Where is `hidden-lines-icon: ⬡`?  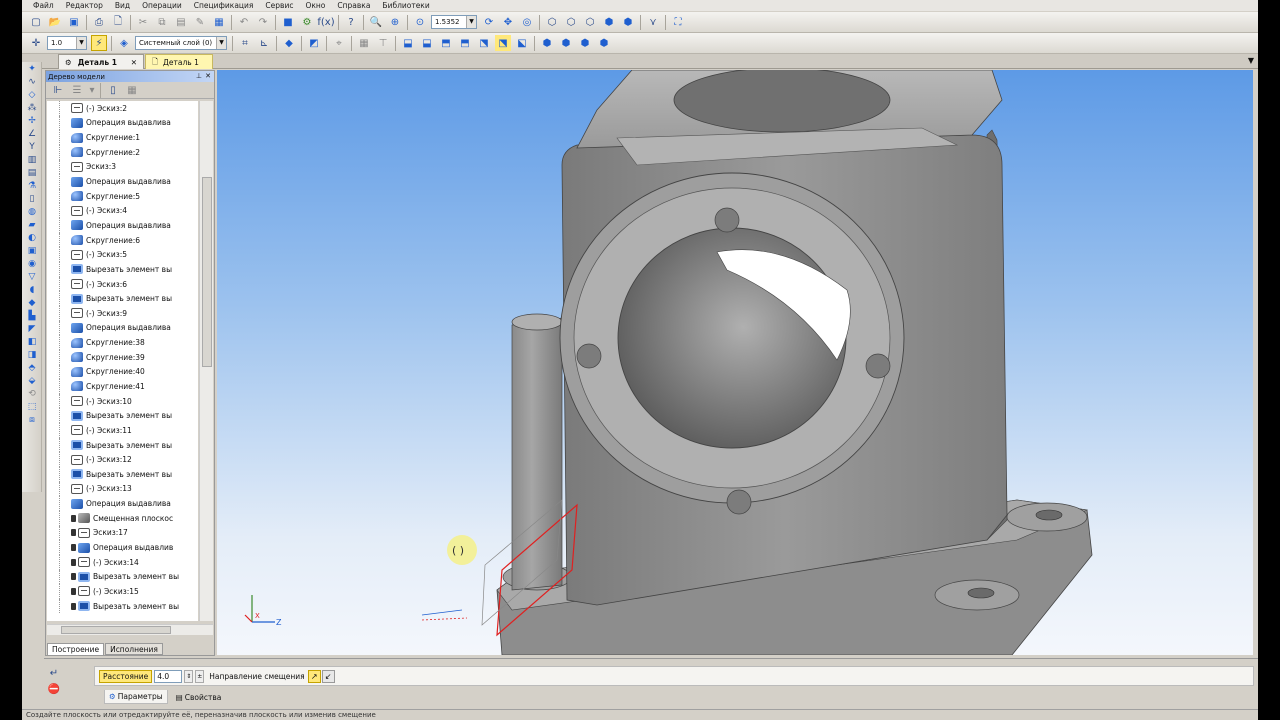 hidden-lines-icon: ⬡ is located at coordinates (571, 22).